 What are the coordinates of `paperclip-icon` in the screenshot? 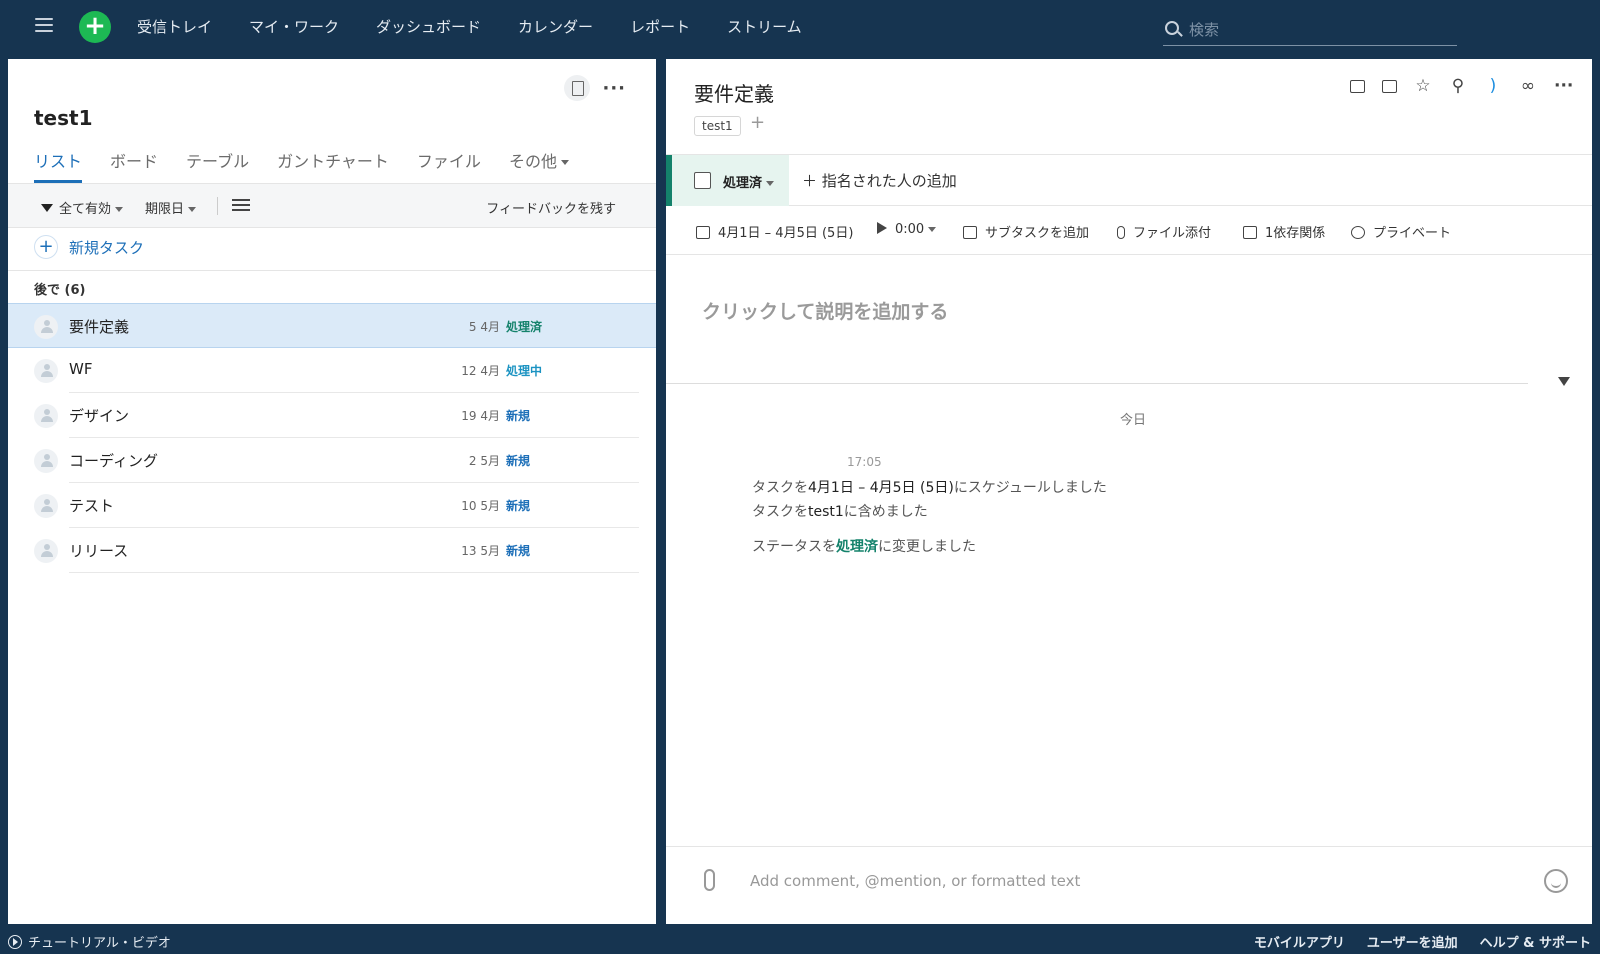 It's located at (709, 880).